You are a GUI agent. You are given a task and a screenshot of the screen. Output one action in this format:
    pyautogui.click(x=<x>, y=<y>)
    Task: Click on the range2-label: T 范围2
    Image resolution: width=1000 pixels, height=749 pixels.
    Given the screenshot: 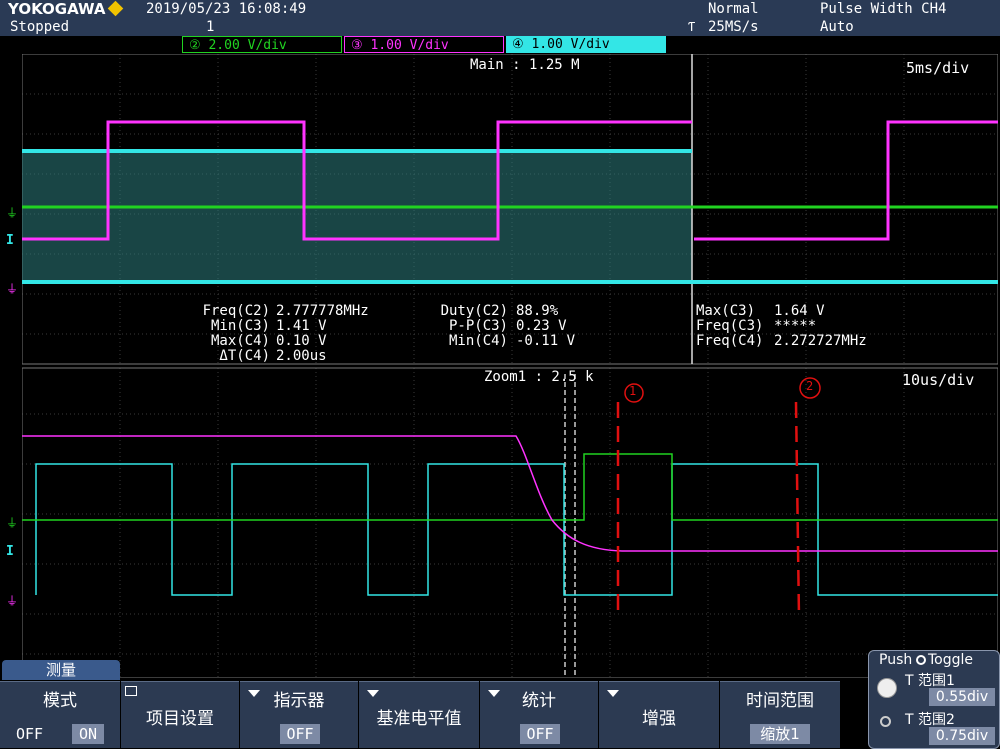 What is the action you would take?
    pyautogui.click(x=930, y=720)
    